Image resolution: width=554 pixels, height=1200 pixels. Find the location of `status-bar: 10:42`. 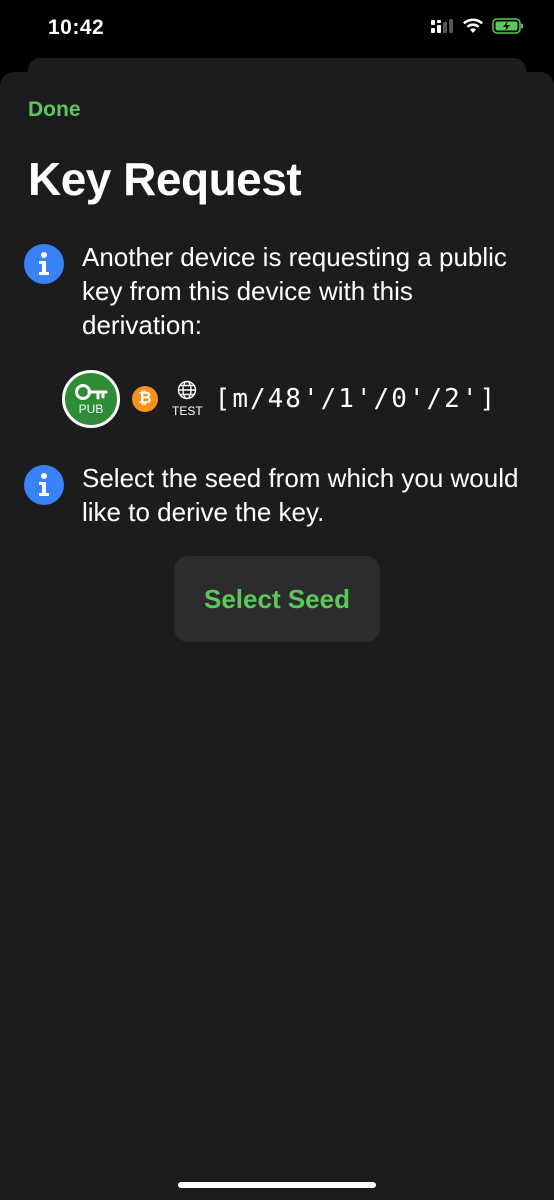

status-bar: 10:42 is located at coordinates (277, 30).